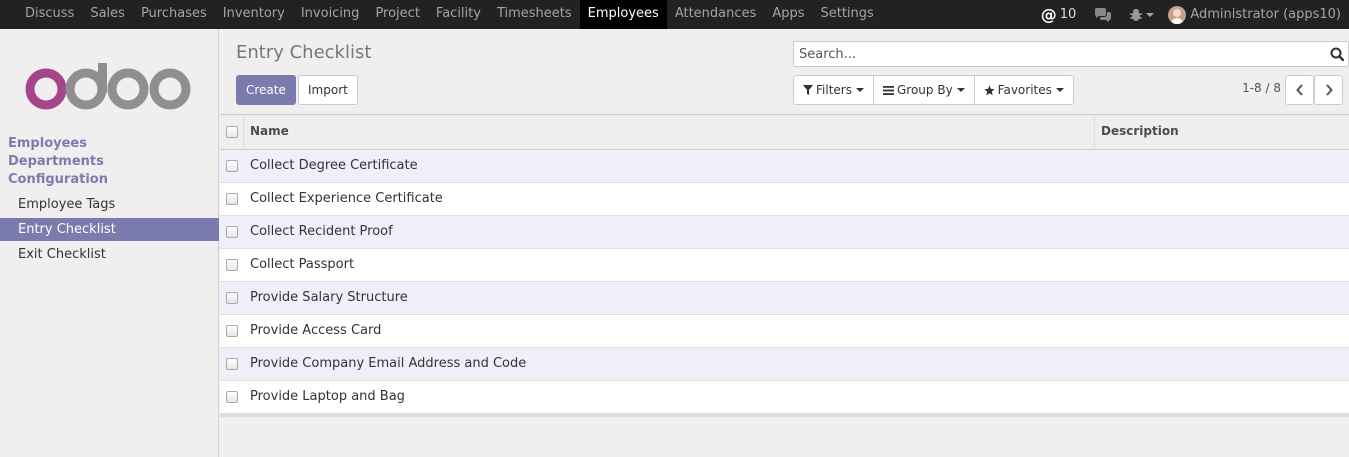 The width and height of the screenshot is (1349, 457). I want to click on table-header: Name Description, so click(784, 132).